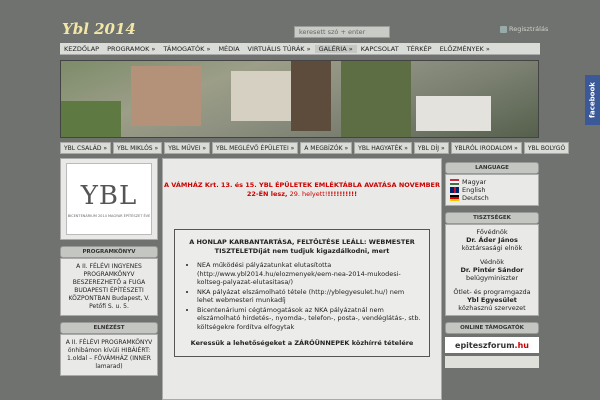 This screenshot has height=400, width=600. I want to click on lang-label: Magyar, so click(474, 182).